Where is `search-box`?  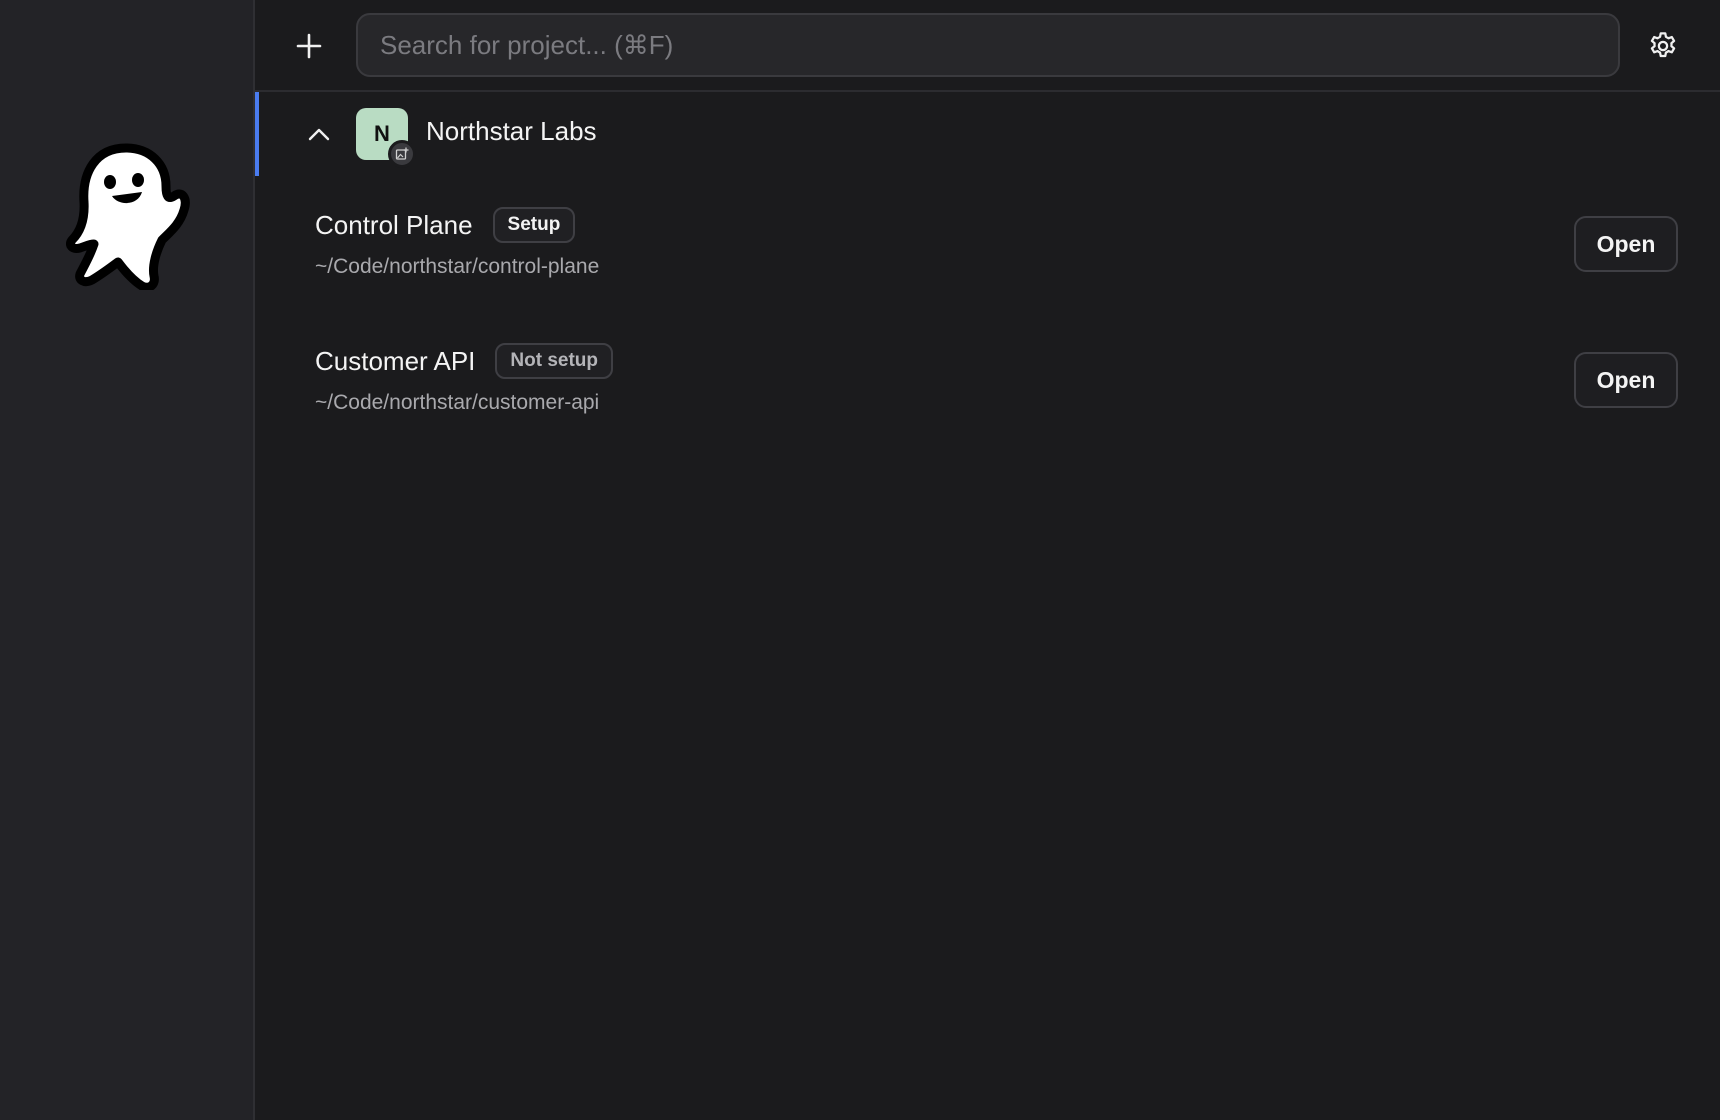
search-box is located at coordinates (988, 45).